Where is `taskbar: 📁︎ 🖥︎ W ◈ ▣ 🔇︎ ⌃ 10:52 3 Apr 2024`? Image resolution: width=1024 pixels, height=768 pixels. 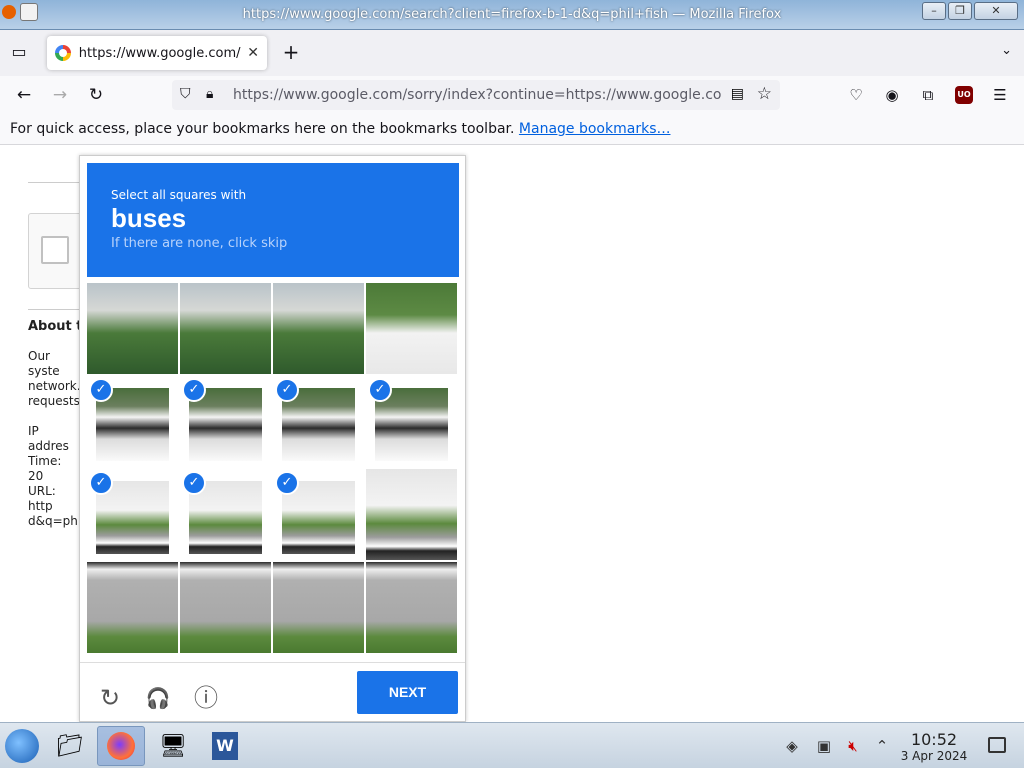
taskbar: 📁︎ 🖥︎ W ◈ ▣ 🔇︎ ⌃ 10:52 3 Apr 2024 is located at coordinates (512, 745).